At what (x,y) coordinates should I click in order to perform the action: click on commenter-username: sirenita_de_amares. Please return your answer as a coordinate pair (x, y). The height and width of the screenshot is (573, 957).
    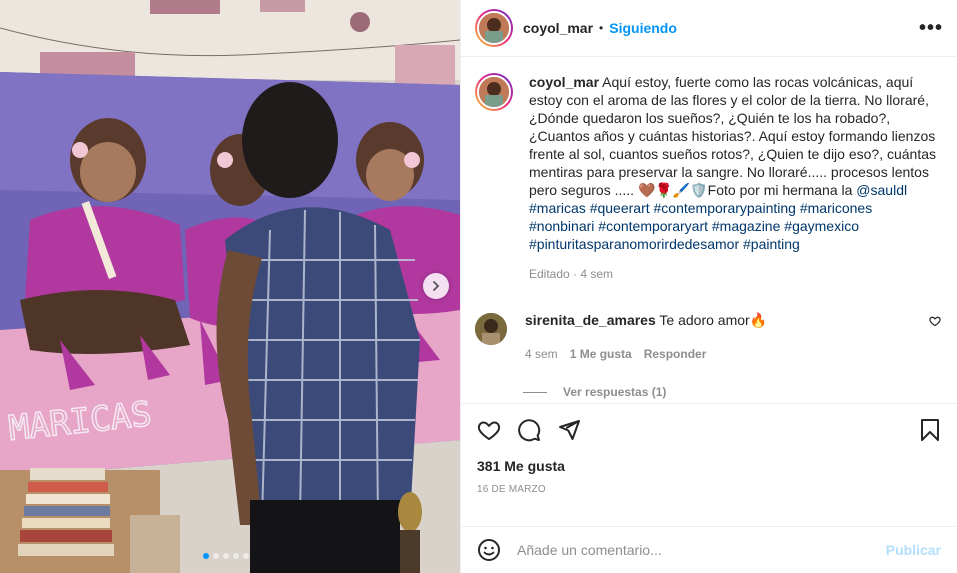
    Looking at the image, I should click on (590, 320).